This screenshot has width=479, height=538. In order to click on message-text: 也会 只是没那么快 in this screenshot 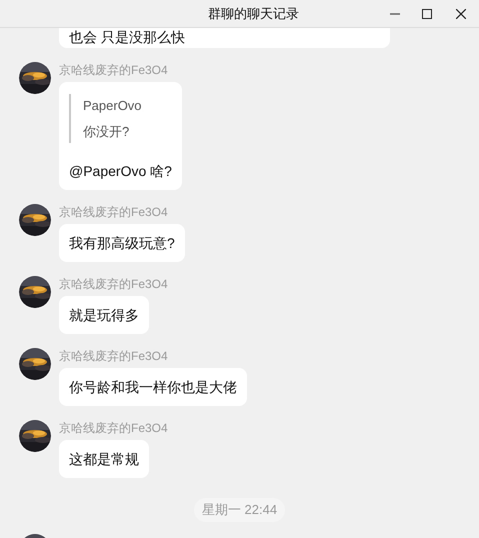, I will do `click(127, 37)`.